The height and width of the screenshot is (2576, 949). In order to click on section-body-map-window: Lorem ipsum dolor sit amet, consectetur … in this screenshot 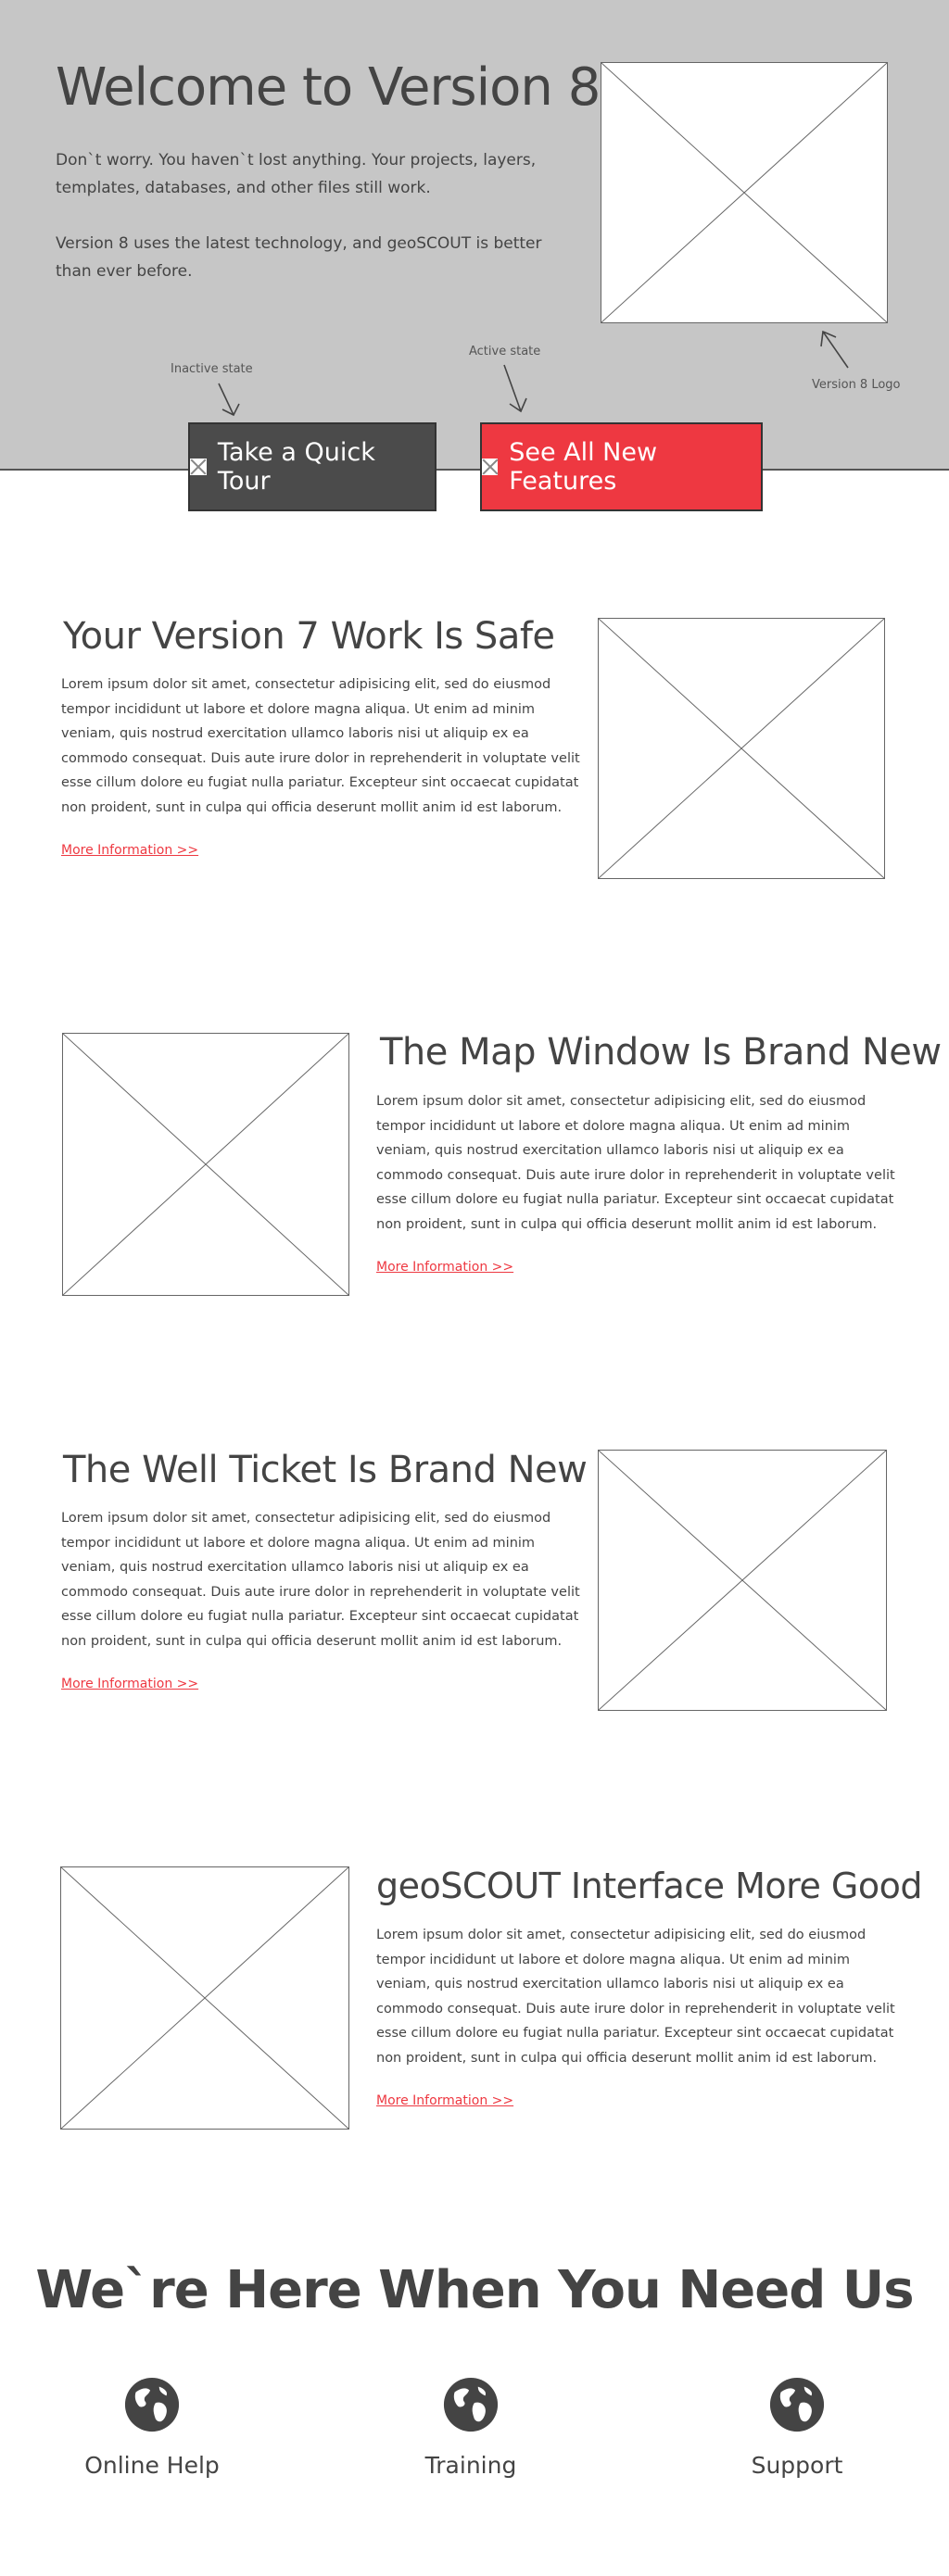, I will do `click(635, 1163)`.